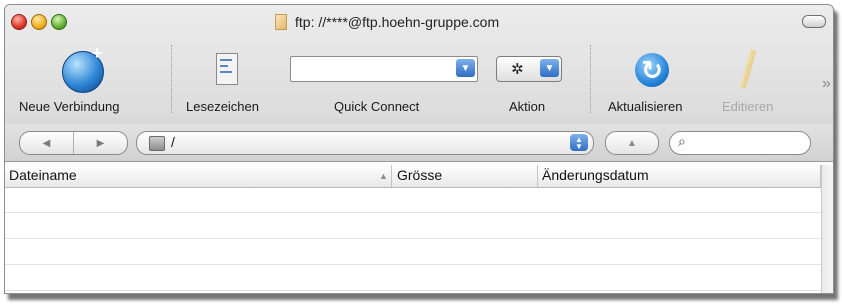 This screenshot has width=842, height=306. What do you see at coordinates (397, 22) in the screenshot?
I see `window-title: ftp: //****@ftp.hoehn-gruppe.com` at bounding box center [397, 22].